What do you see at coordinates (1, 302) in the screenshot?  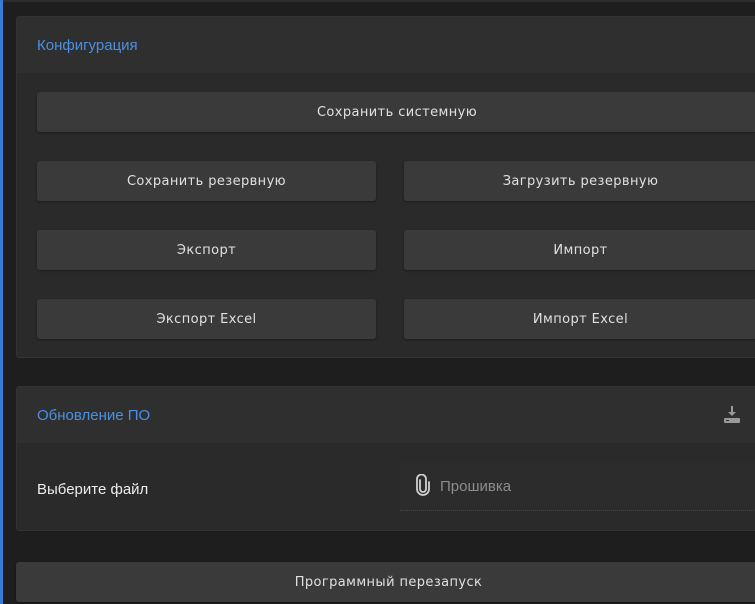 I see `window-left-border` at bounding box center [1, 302].